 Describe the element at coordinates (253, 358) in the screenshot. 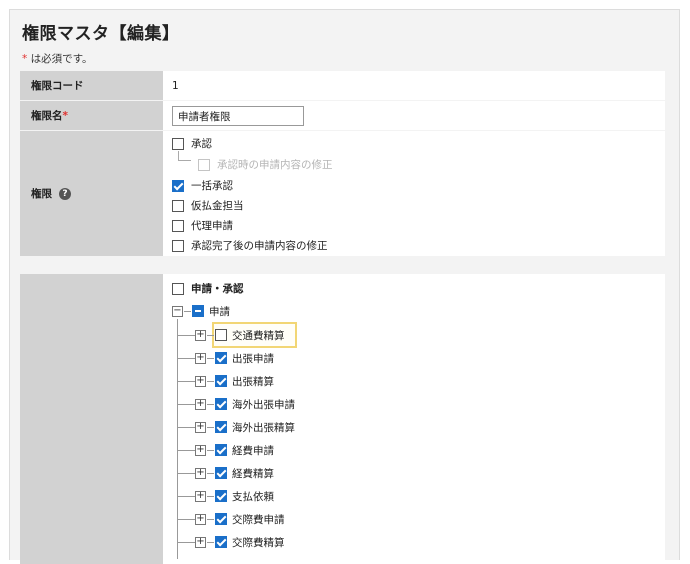

I see `tree-item-label: 出張申請` at that location.